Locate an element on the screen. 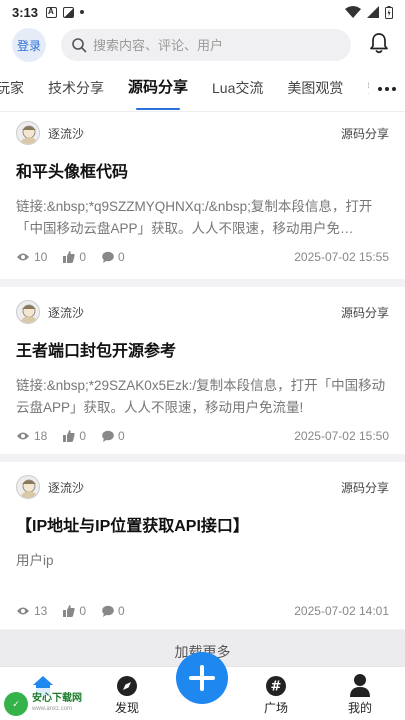 The width and height of the screenshot is (405, 720). signal-icon is located at coordinates (373, 12).